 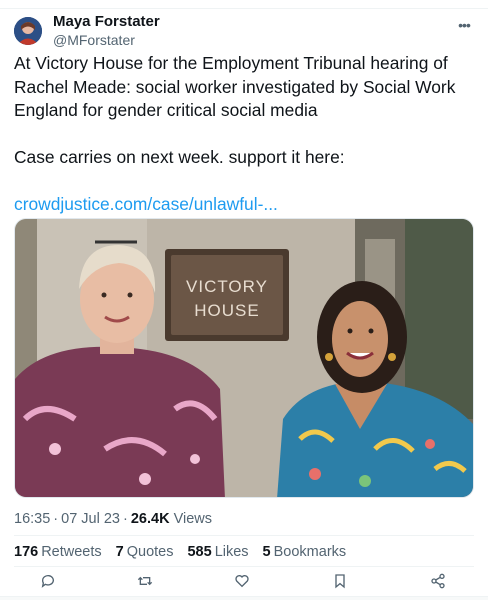 I want to click on more-icon: •••, so click(x=464, y=27).